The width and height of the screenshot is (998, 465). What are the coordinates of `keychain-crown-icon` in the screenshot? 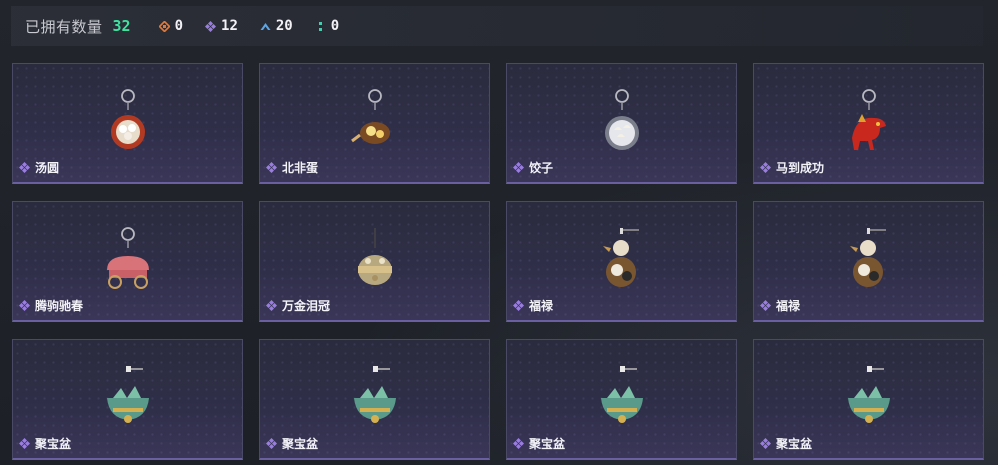 It's located at (374, 256).